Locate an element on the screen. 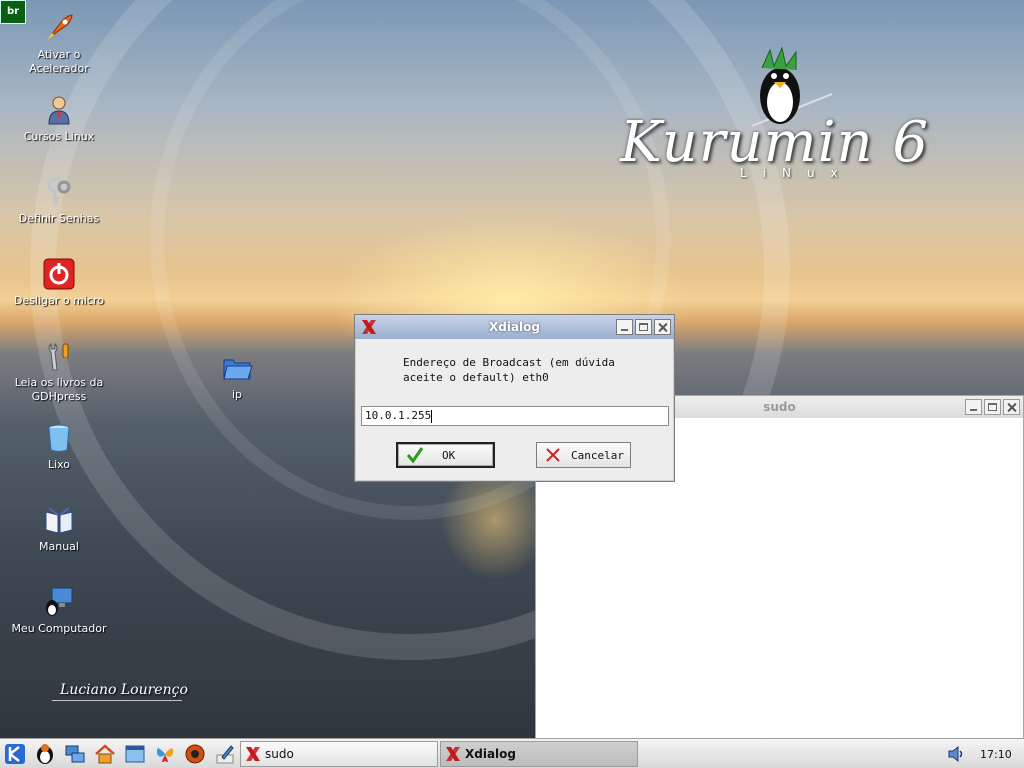 This screenshot has height=768, width=1024. signature-underline is located at coordinates (117, 700).